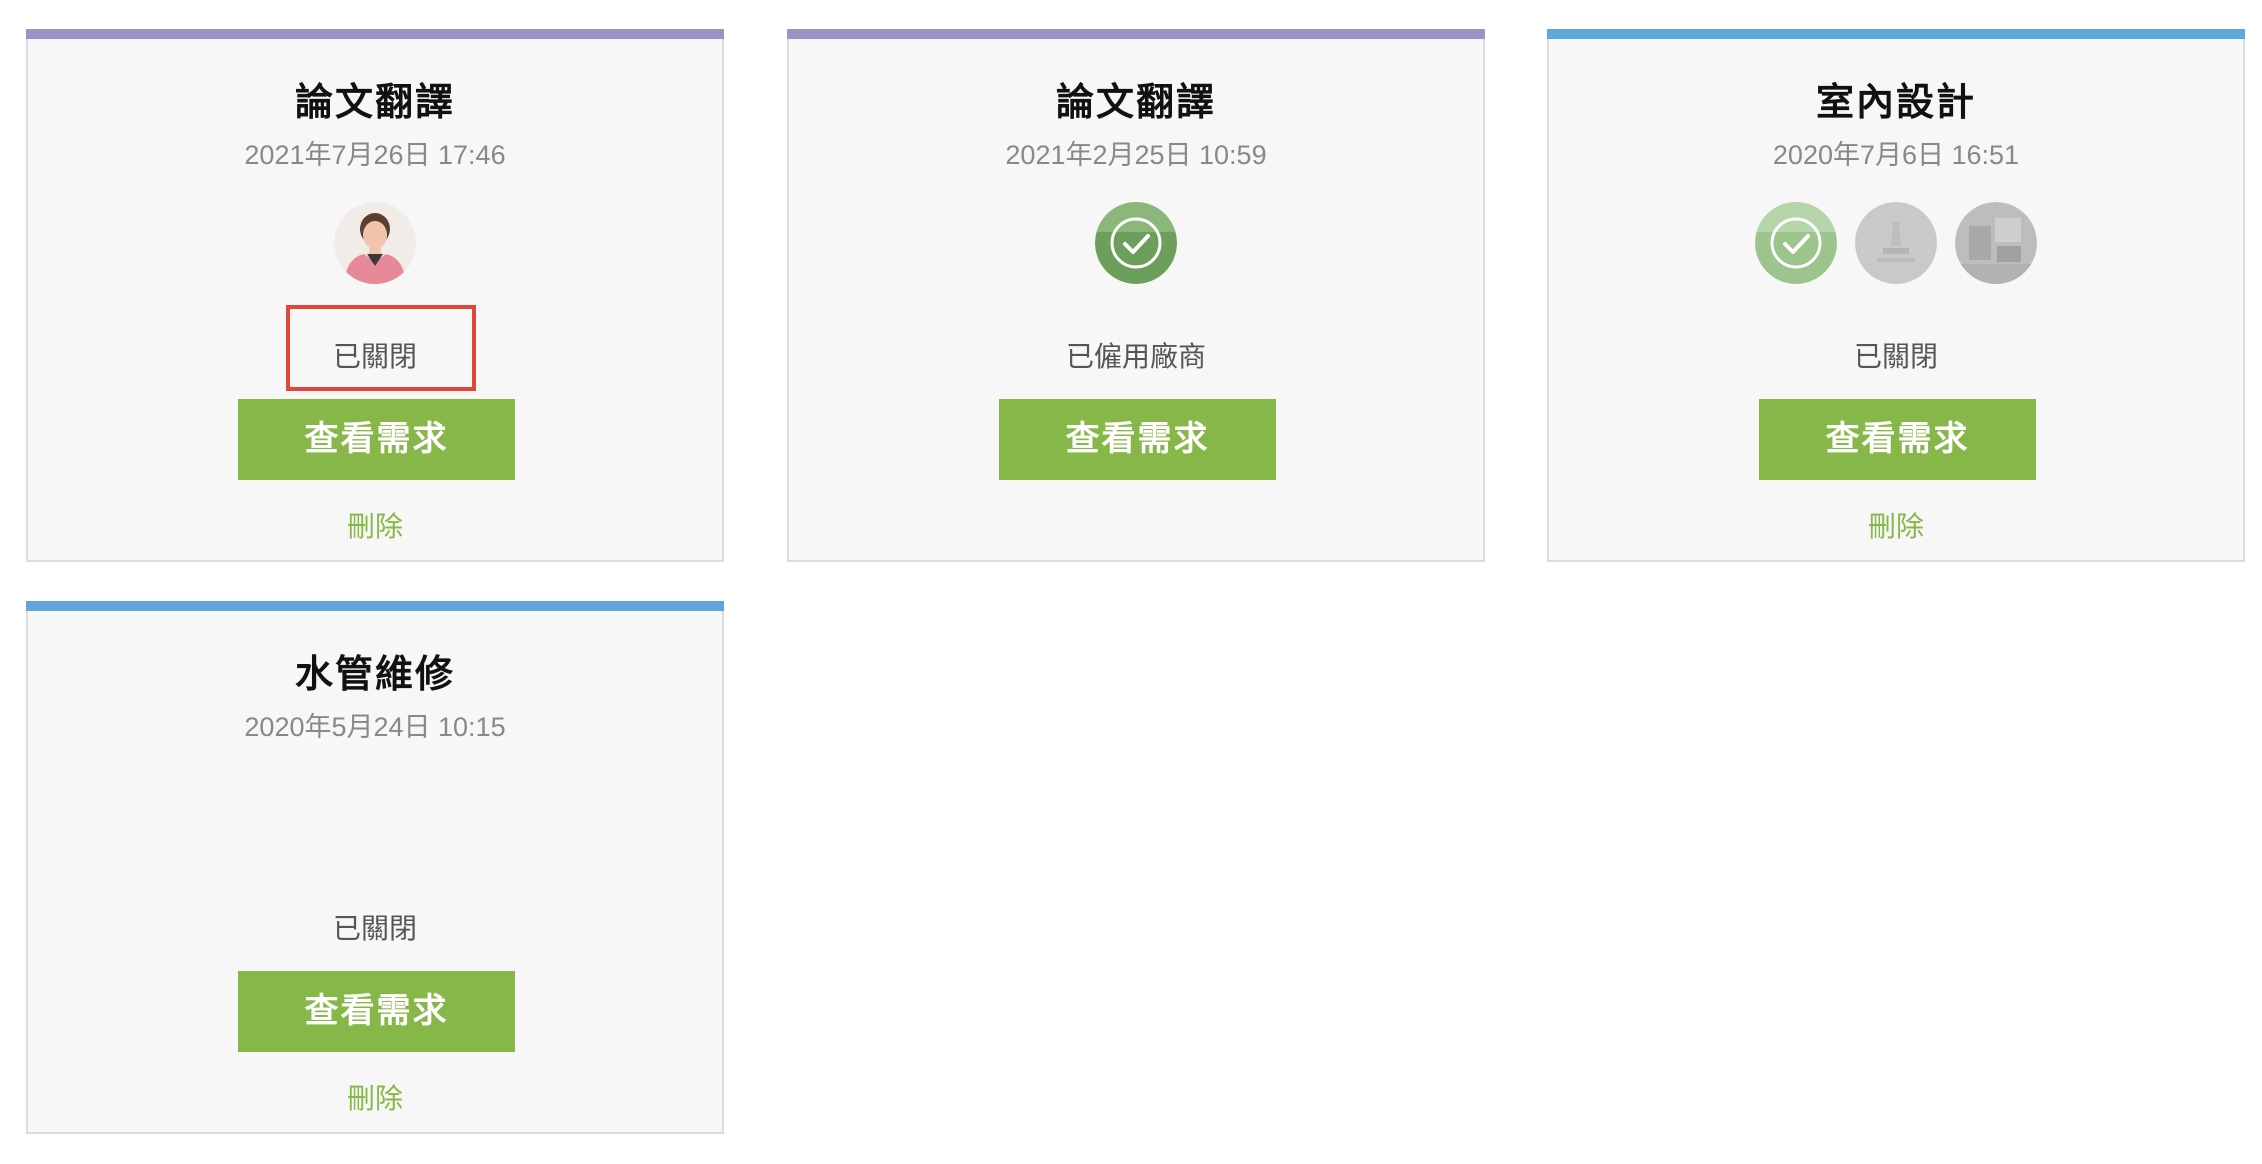 The width and height of the screenshot is (2262, 1164). I want to click on card-title: 室內設計, so click(1895, 102).